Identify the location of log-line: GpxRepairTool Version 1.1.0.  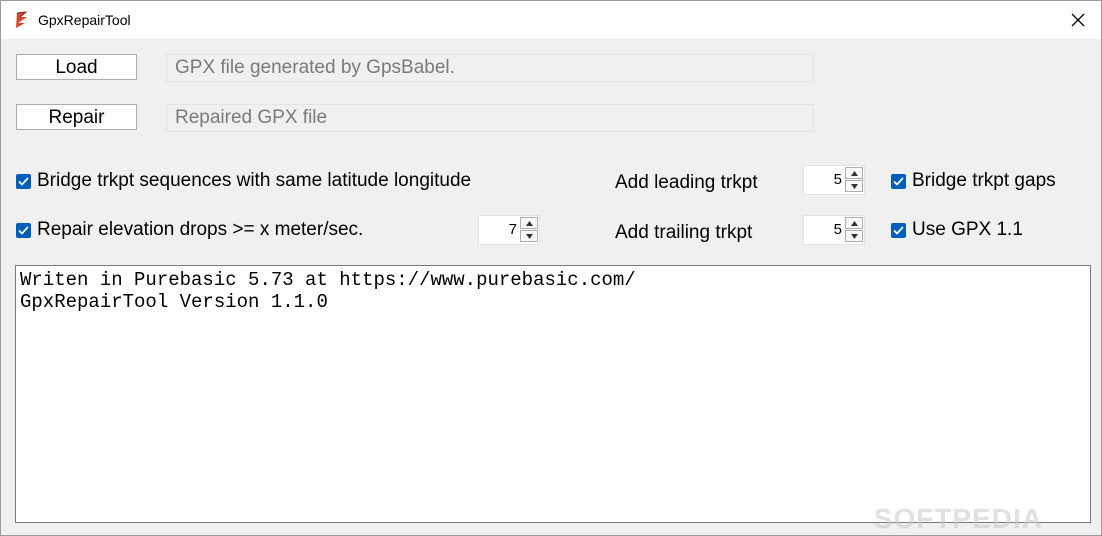
(174, 302).